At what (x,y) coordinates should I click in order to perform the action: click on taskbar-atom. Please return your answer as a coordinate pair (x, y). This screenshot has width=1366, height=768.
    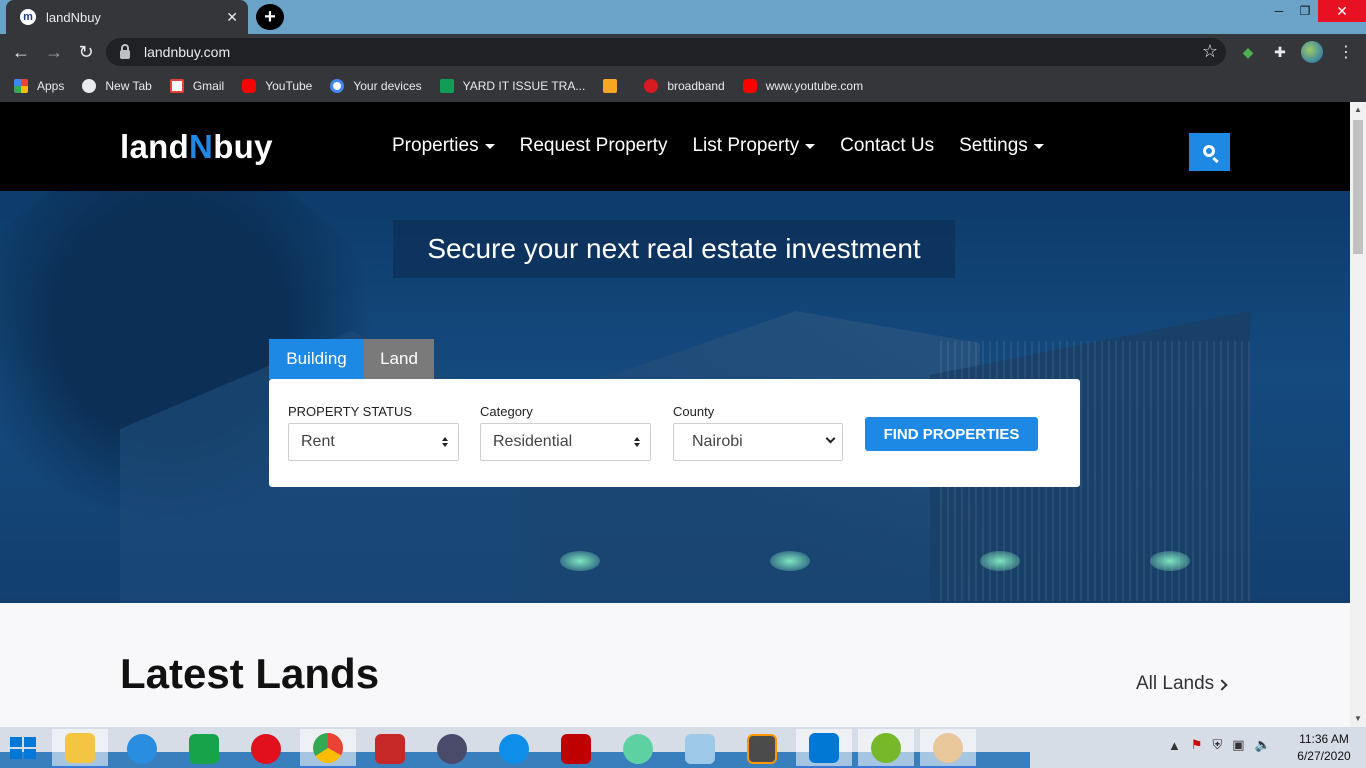
    Looking at the image, I should click on (638, 748).